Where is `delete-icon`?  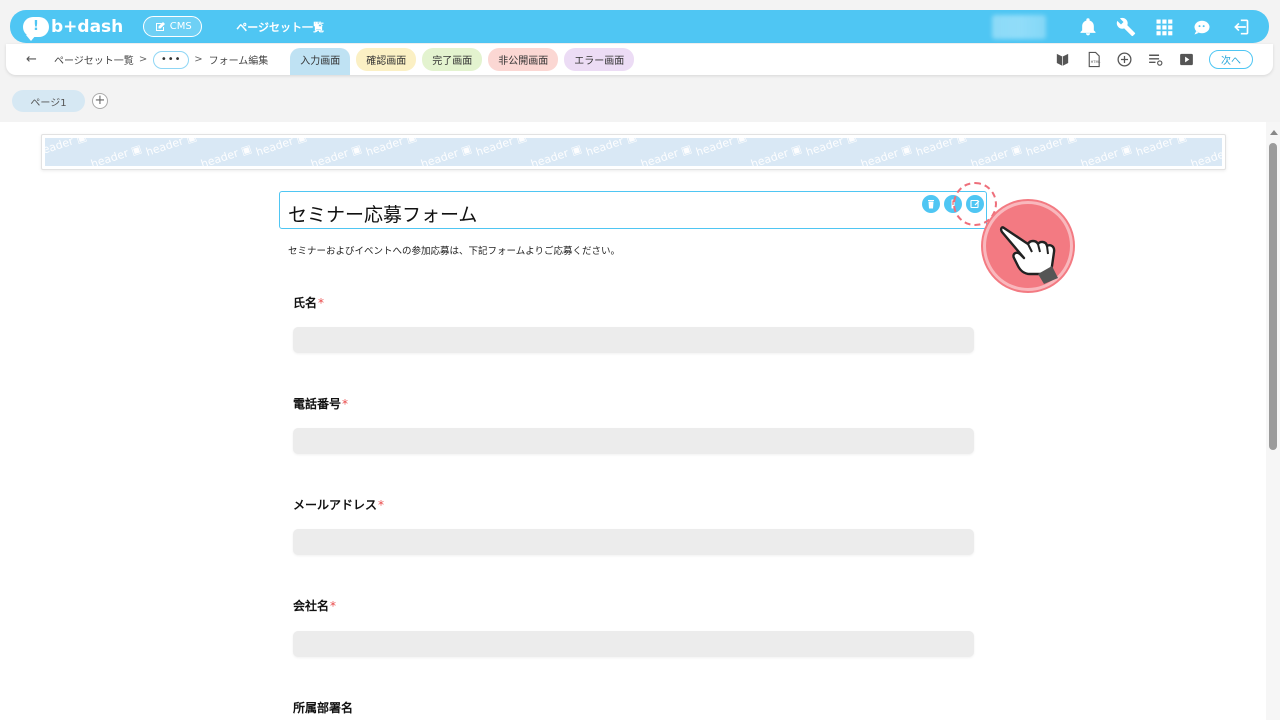
delete-icon is located at coordinates (931, 204).